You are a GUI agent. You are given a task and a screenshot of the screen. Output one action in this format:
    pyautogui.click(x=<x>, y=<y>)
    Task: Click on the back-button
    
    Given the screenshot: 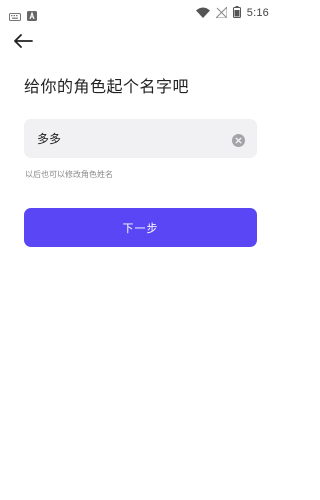 What is the action you would take?
    pyautogui.click(x=23, y=42)
    